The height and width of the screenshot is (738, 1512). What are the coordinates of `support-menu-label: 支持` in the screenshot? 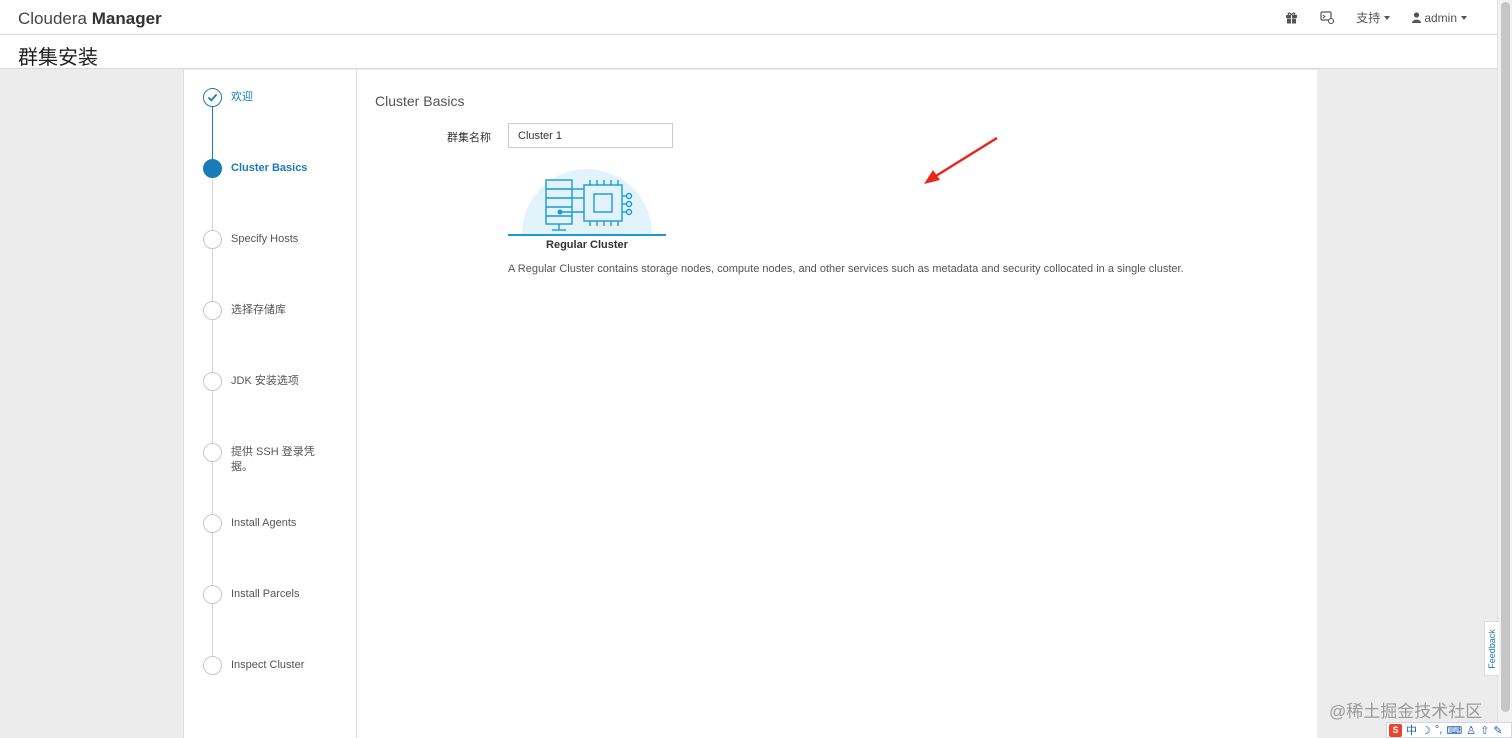 It's located at (1368, 18).